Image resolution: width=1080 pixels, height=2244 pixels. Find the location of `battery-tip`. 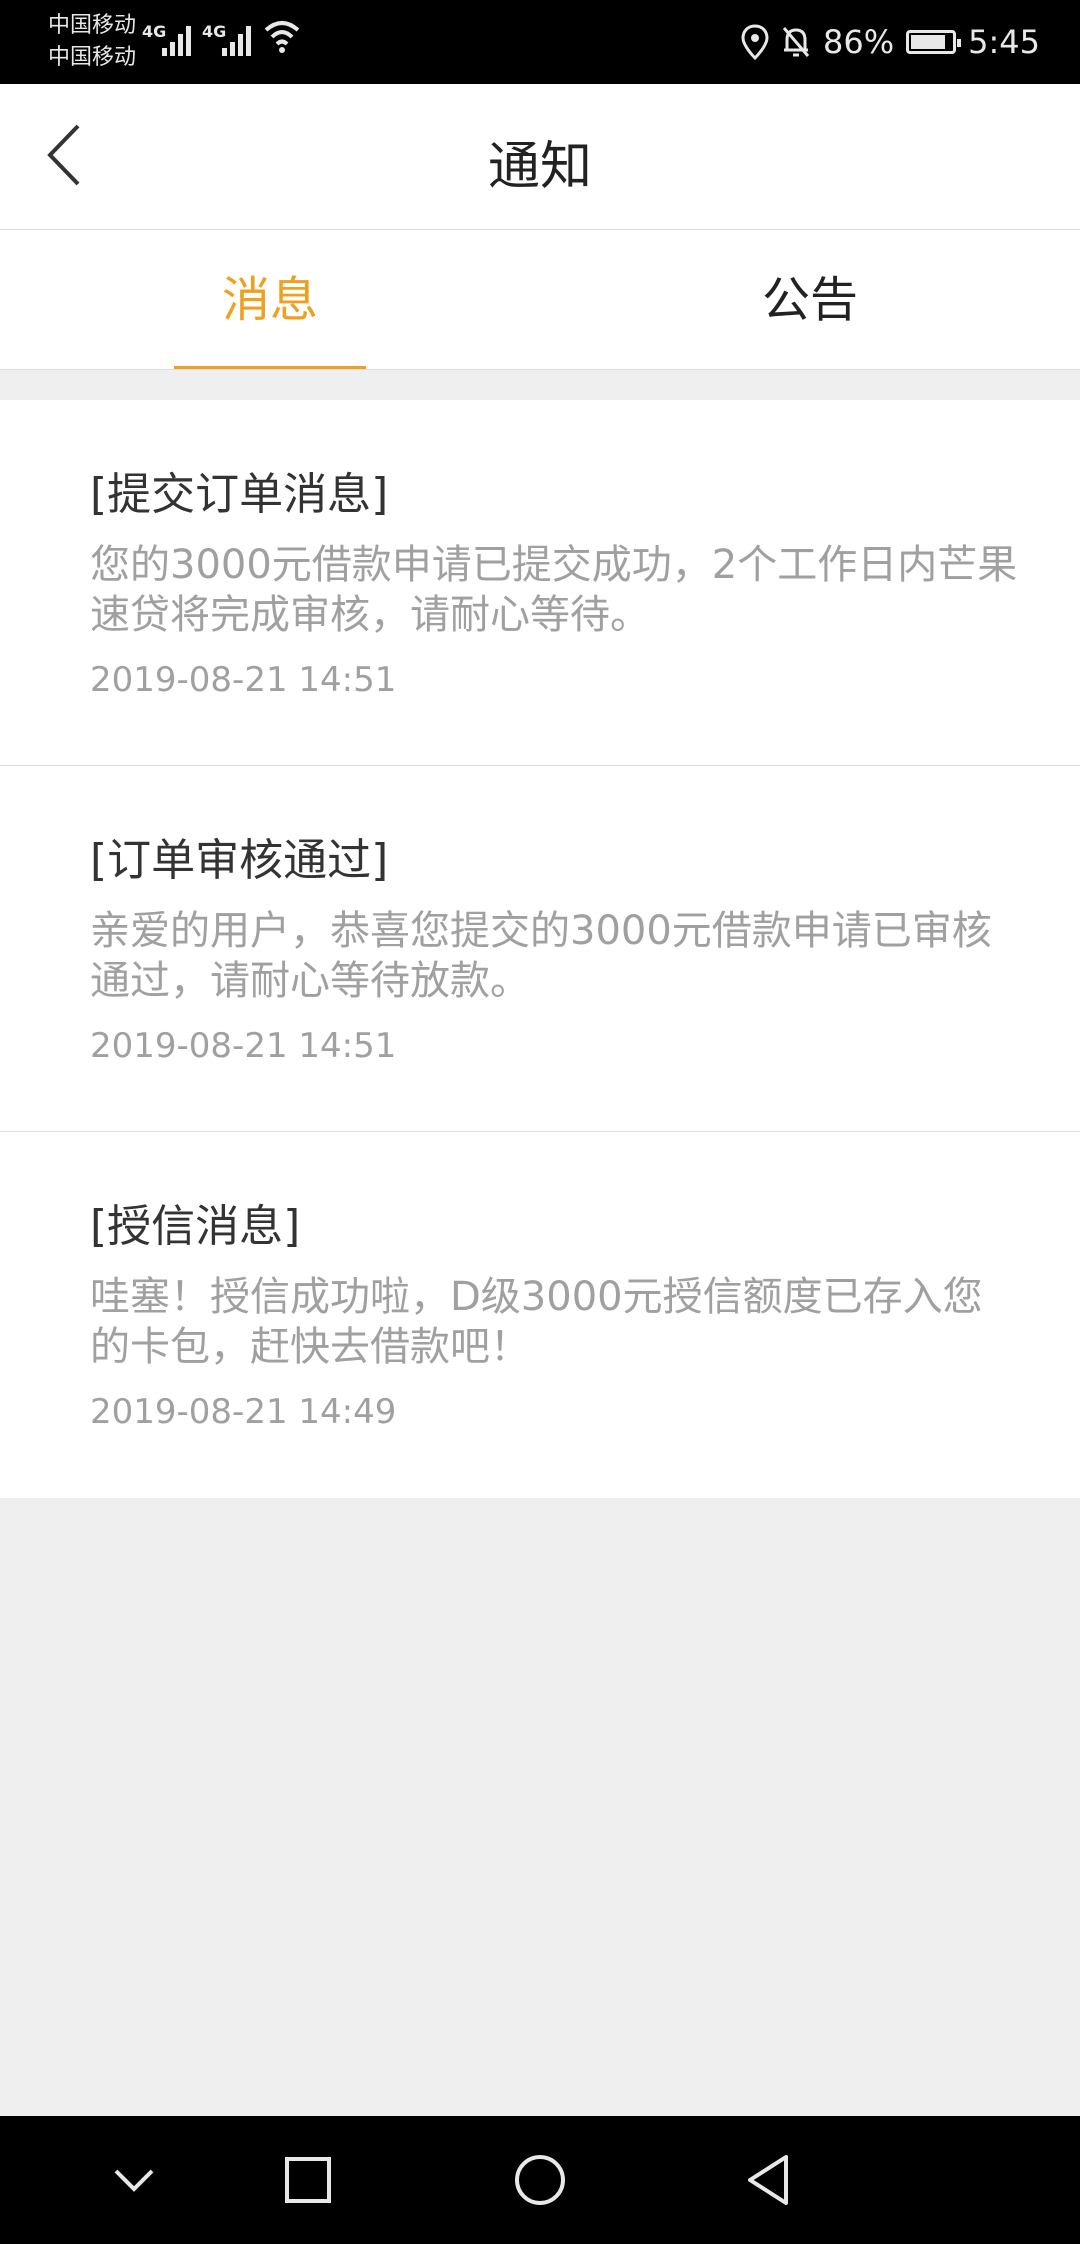

battery-tip is located at coordinates (959, 43).